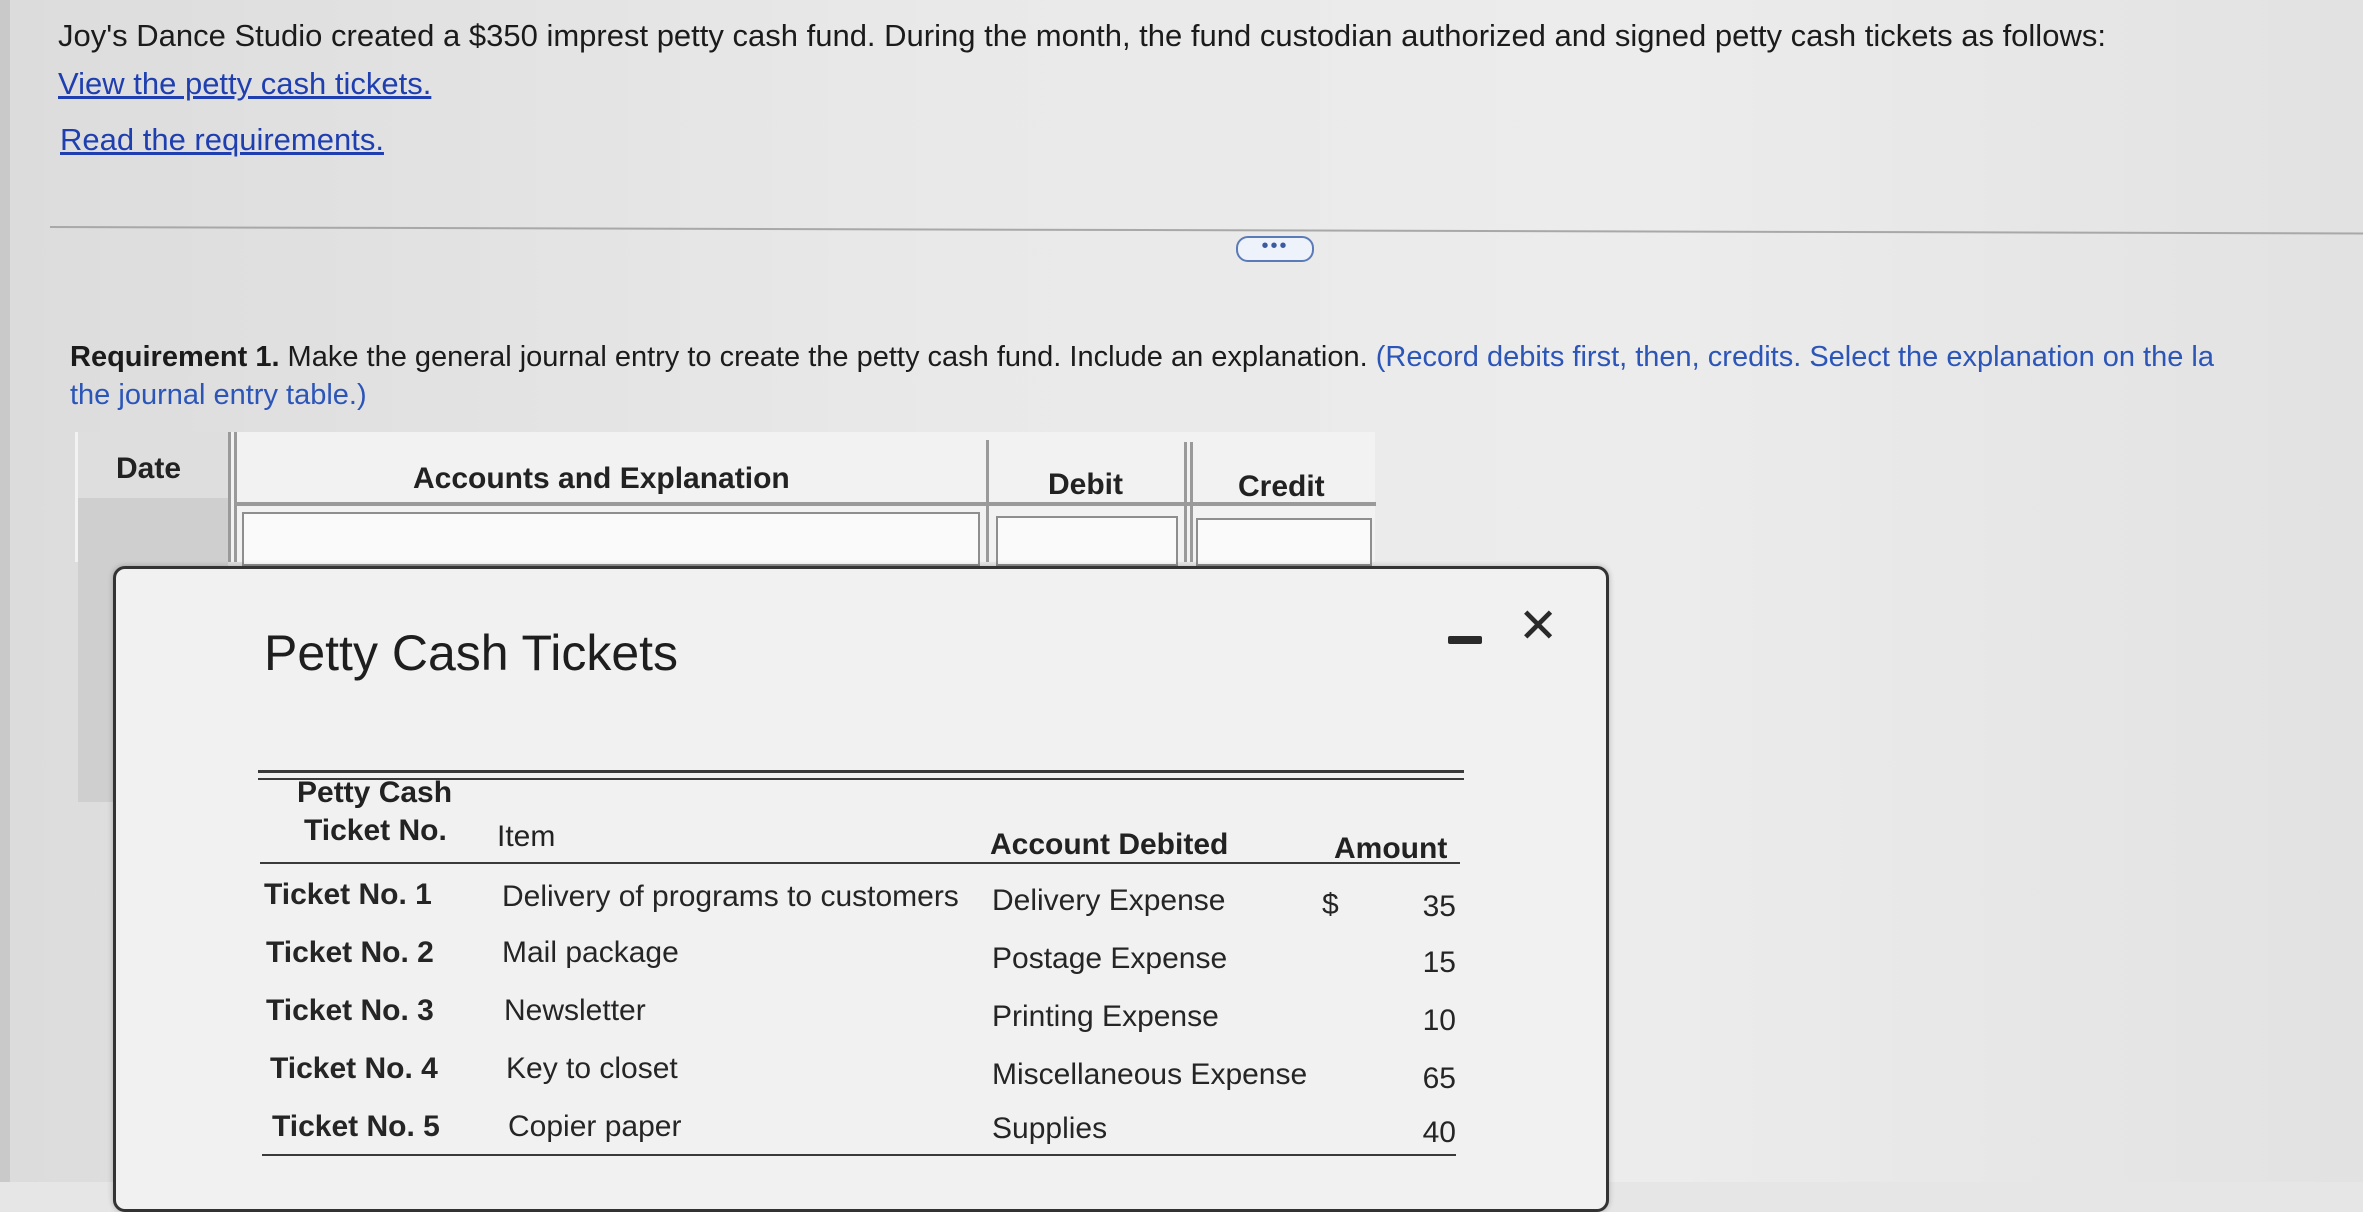 The height and width of the screenshot is (1212, 2363). What do you see at coordinates (222, 140) in the screenshot?
I see `read-requirements-link: Read the requirements.` at bounding box center [222, 140].